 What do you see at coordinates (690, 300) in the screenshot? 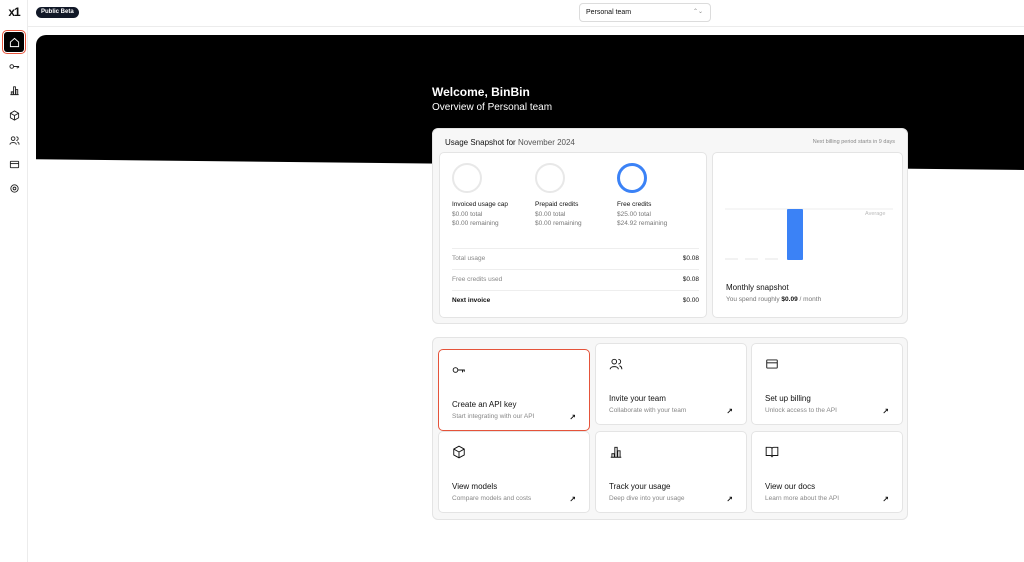
I see `row-value: $0.00` at bounding box center [690, 300].